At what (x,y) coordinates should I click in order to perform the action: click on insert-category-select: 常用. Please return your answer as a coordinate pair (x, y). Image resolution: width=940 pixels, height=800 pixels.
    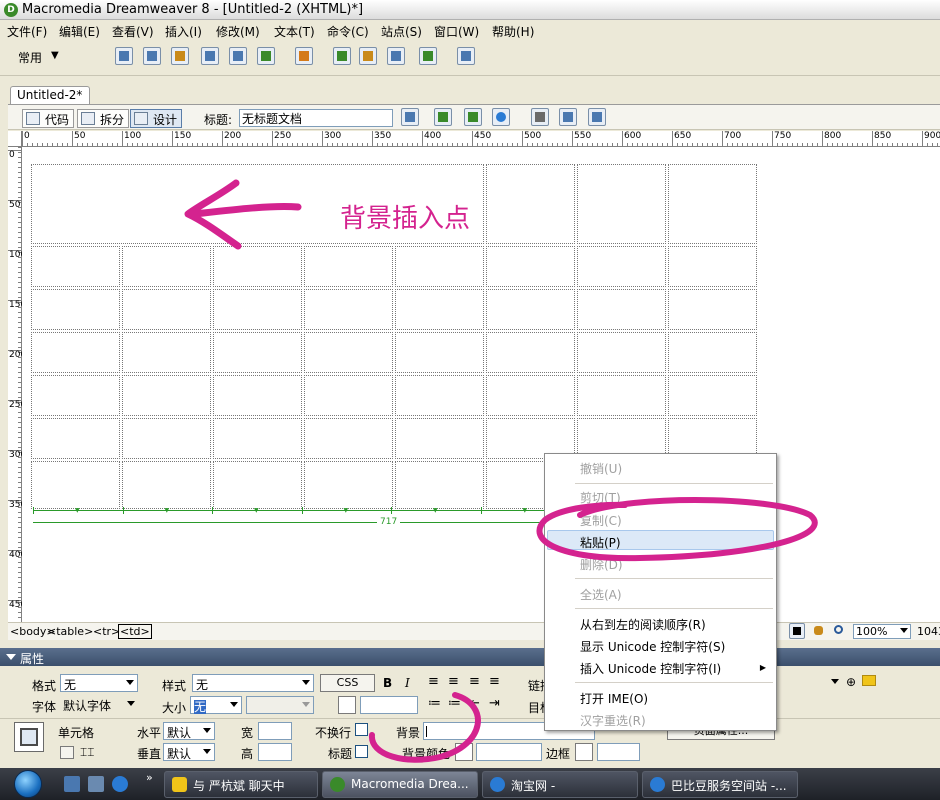
    Looking at the image, I should click on (30, 57).